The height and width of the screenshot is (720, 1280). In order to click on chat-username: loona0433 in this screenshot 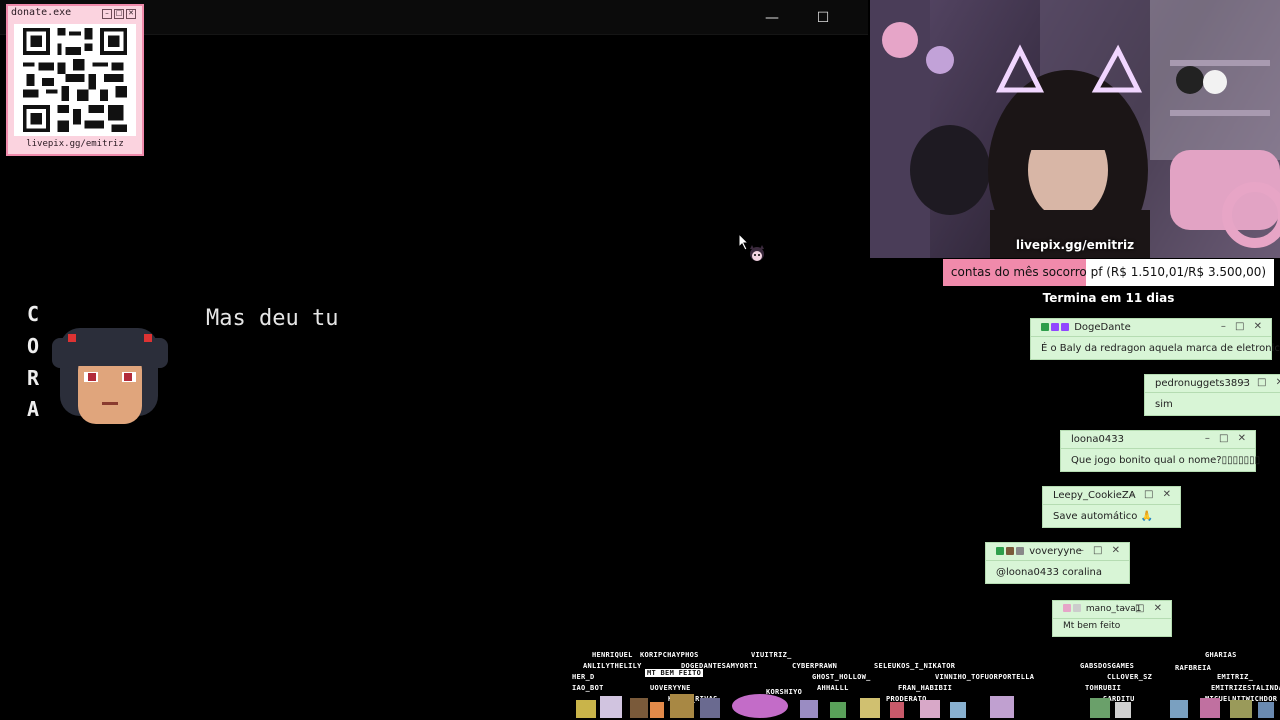, I will do `click(1097, 439)`.